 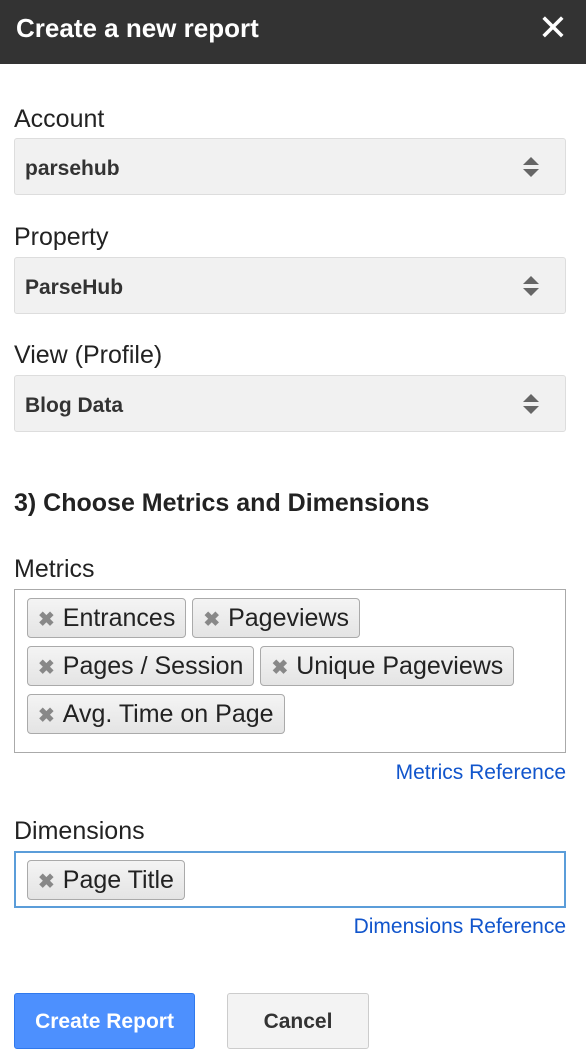 I want to click on metric-chip: ✖ Pages / Session, so click(x=141, y=666).